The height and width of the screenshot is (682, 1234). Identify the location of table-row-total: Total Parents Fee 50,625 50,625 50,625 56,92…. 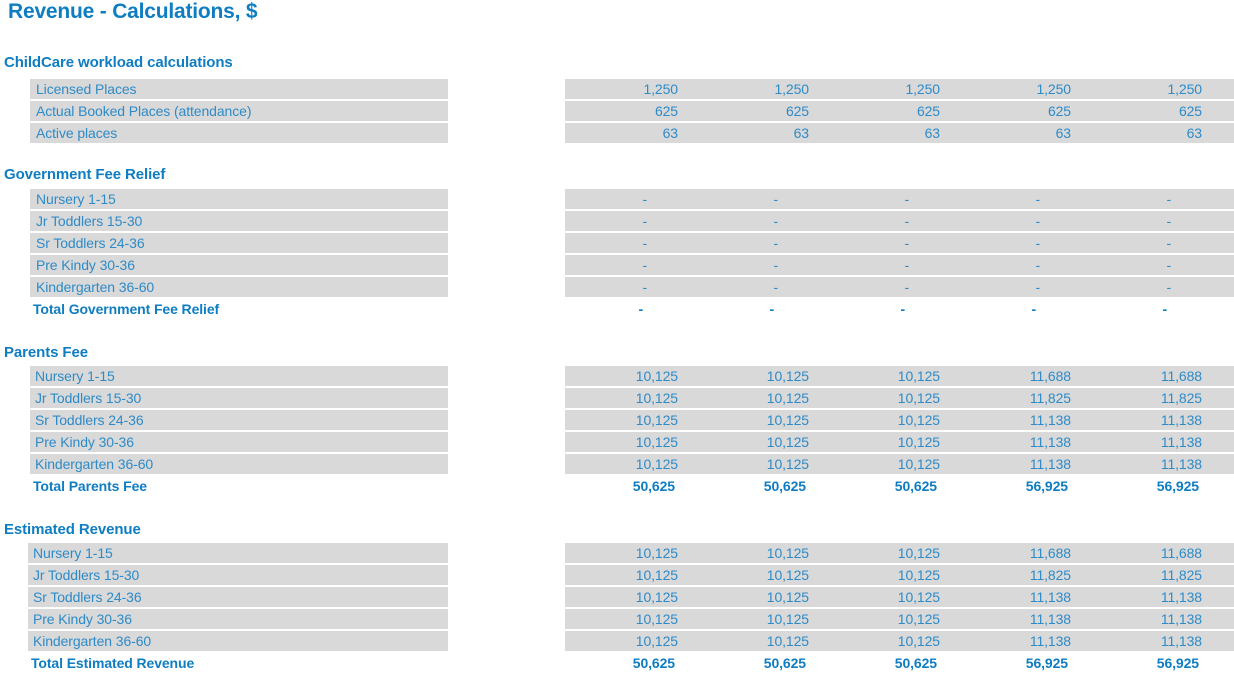
(617, 487).